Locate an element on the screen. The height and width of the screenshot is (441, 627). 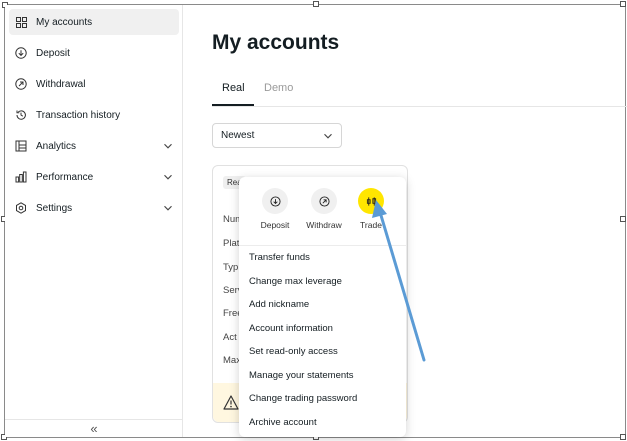
tab-real: Real is located at coordinates (233, 88).